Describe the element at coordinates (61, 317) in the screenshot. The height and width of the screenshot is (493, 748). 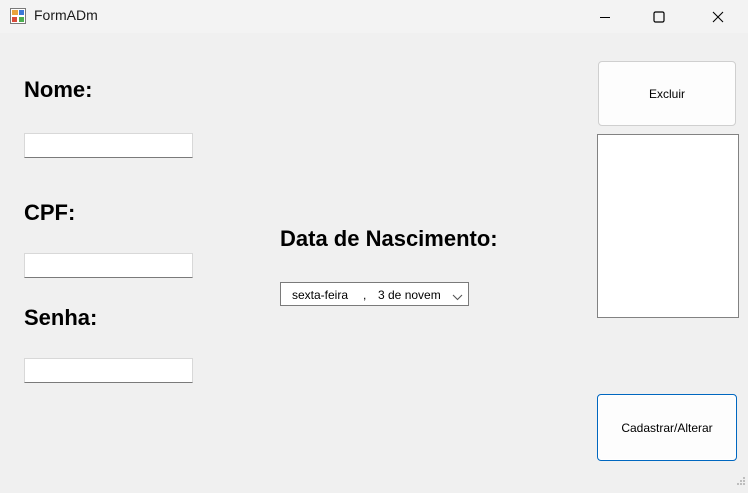
I see `senha-label: Senha:` at that location.